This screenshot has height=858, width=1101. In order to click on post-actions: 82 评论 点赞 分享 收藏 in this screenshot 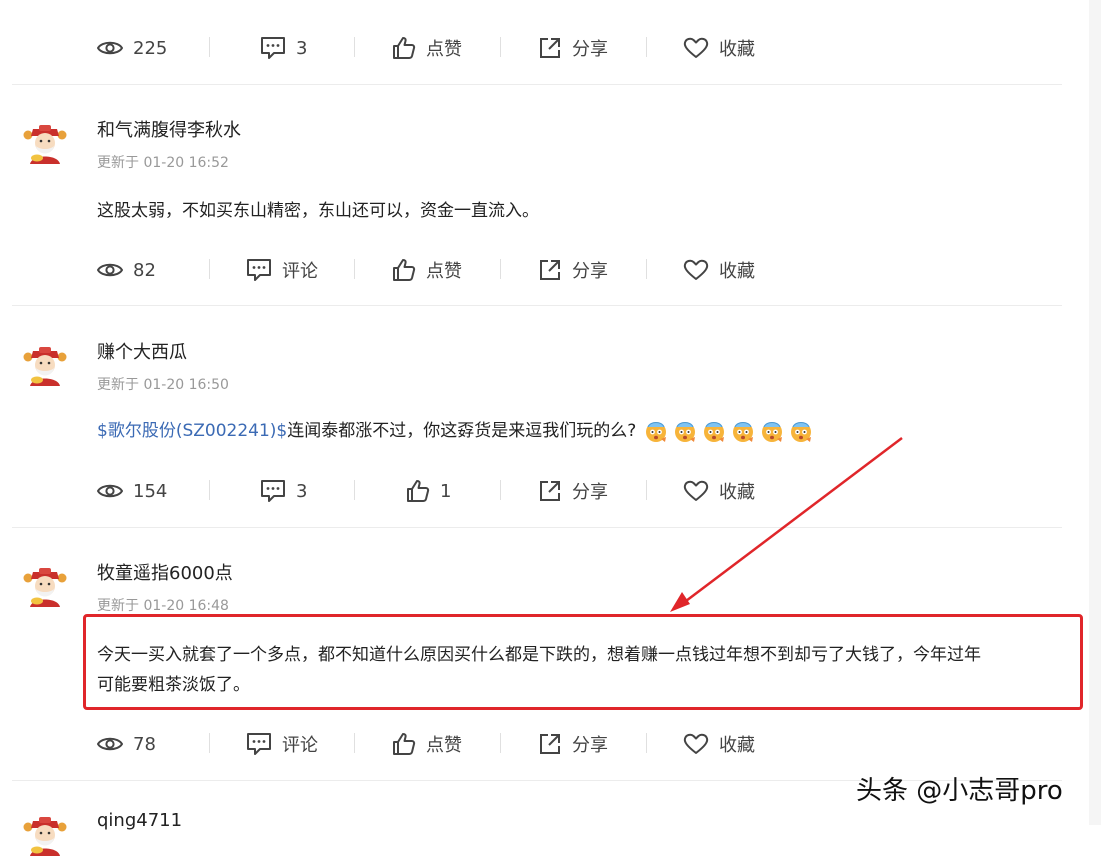, I will do `click(437, 270)`.